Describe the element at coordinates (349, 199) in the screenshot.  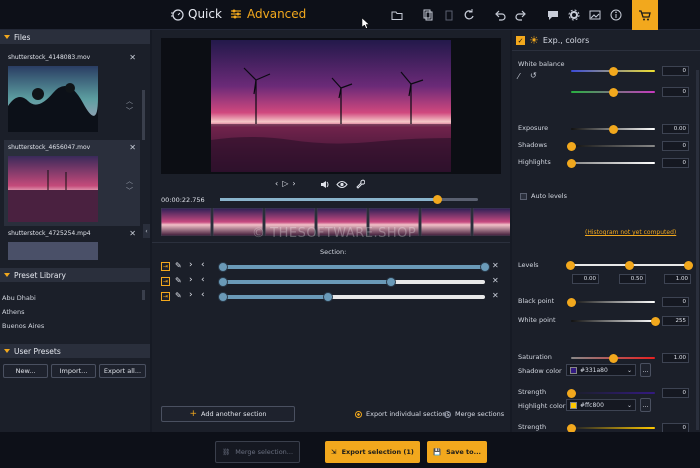
I see `timeline-scrubber` at that location.